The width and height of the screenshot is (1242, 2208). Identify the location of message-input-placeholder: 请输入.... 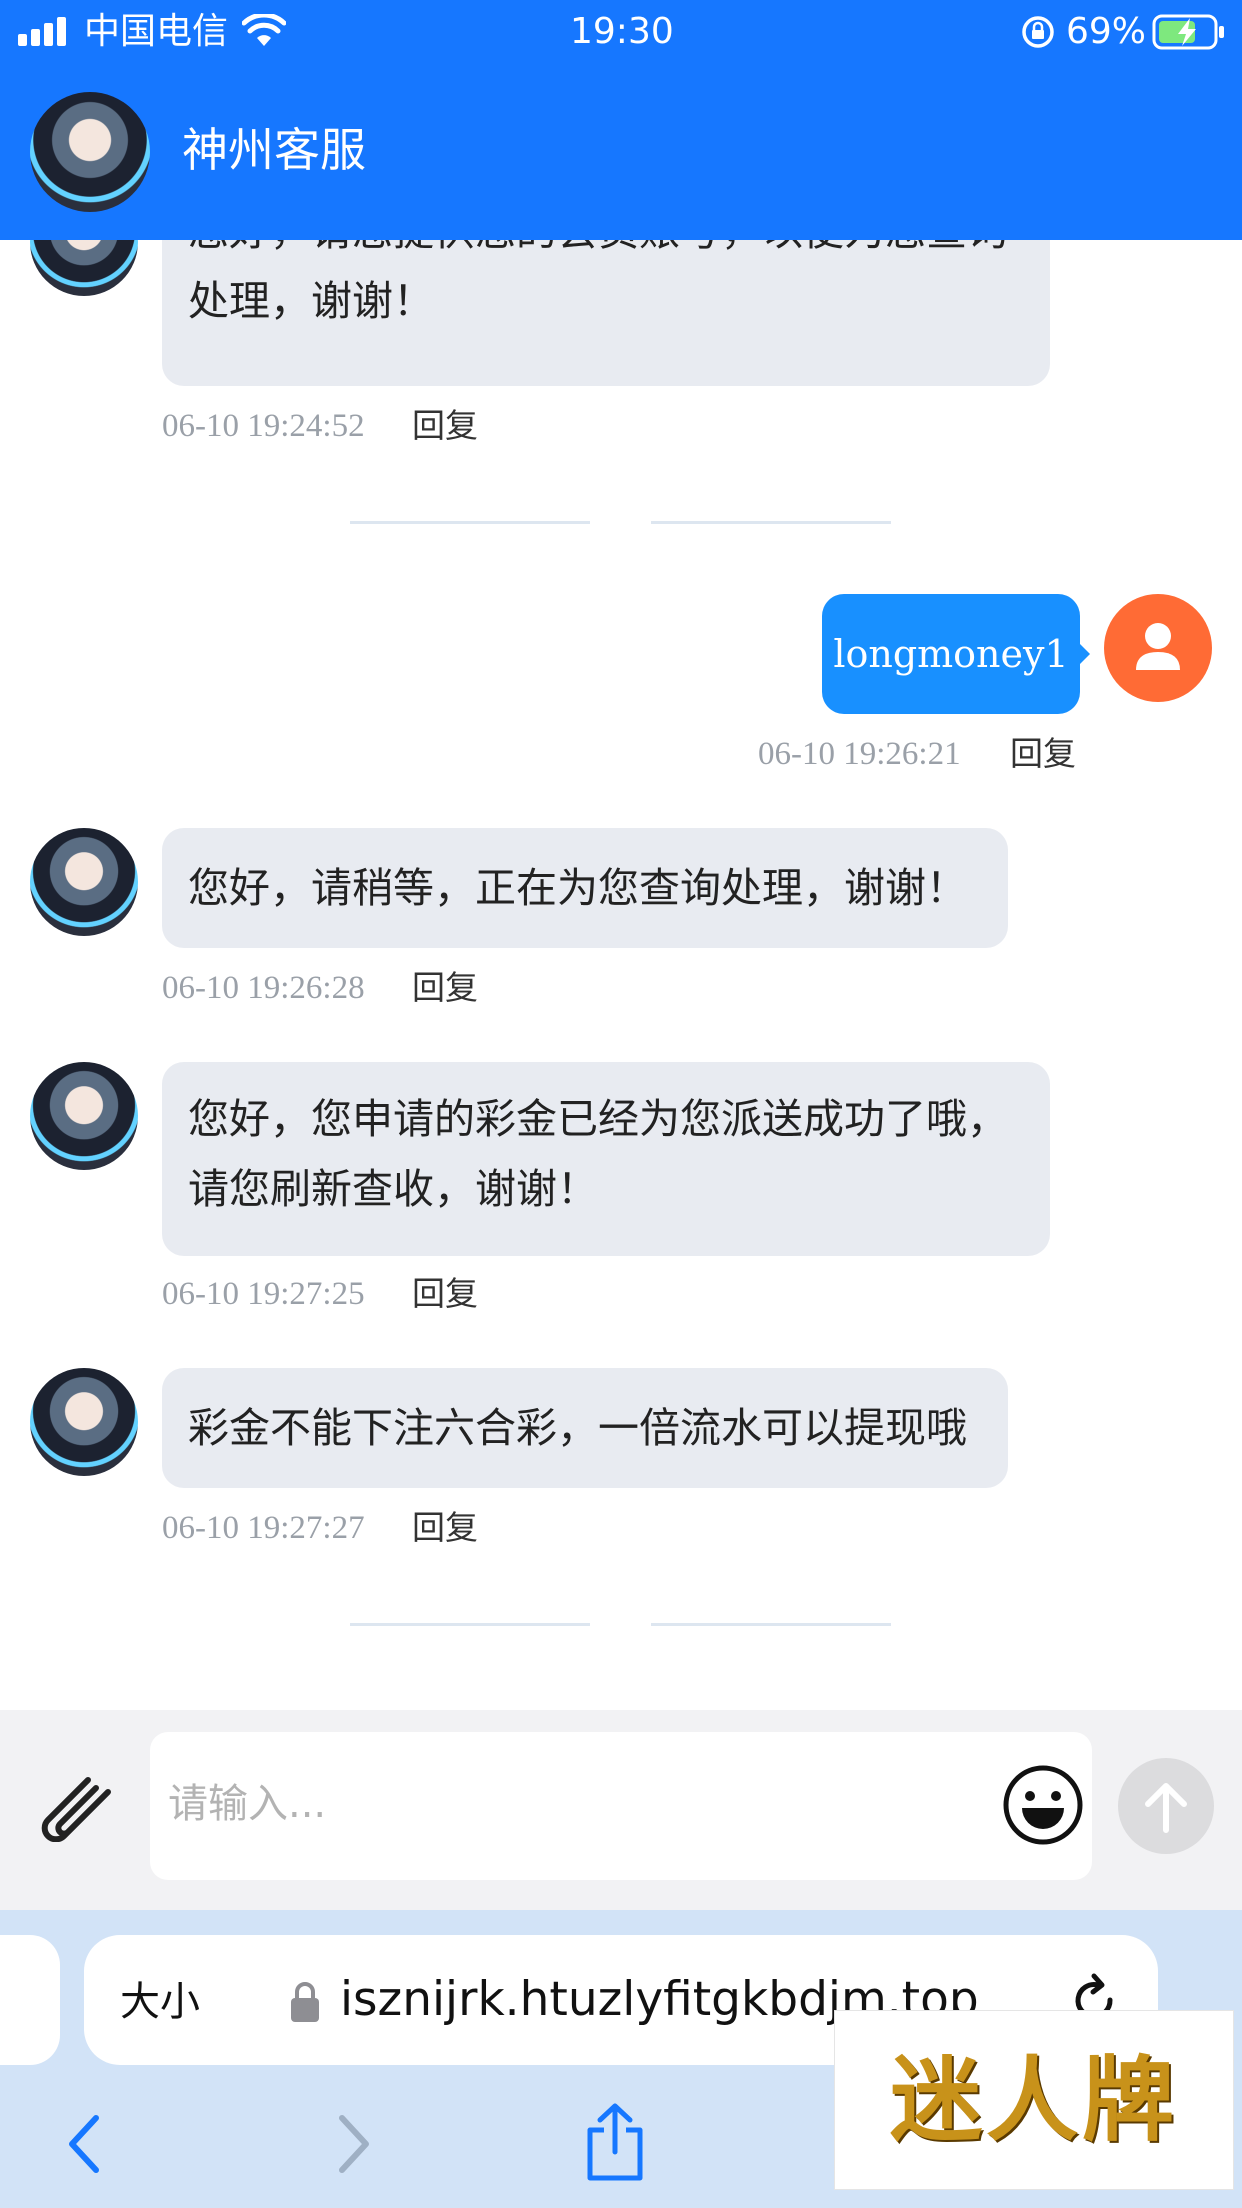
(247, 1804).